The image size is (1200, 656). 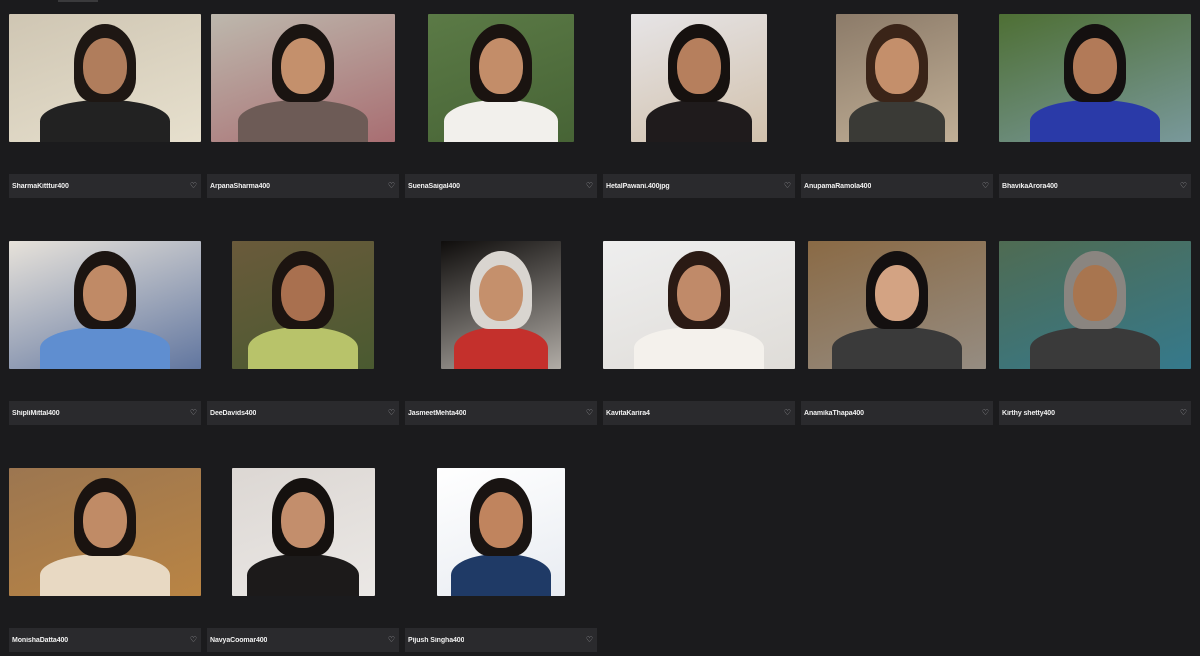 I want to click on file-name-label: JasmeetMehta400, so click(x=437, y=413).